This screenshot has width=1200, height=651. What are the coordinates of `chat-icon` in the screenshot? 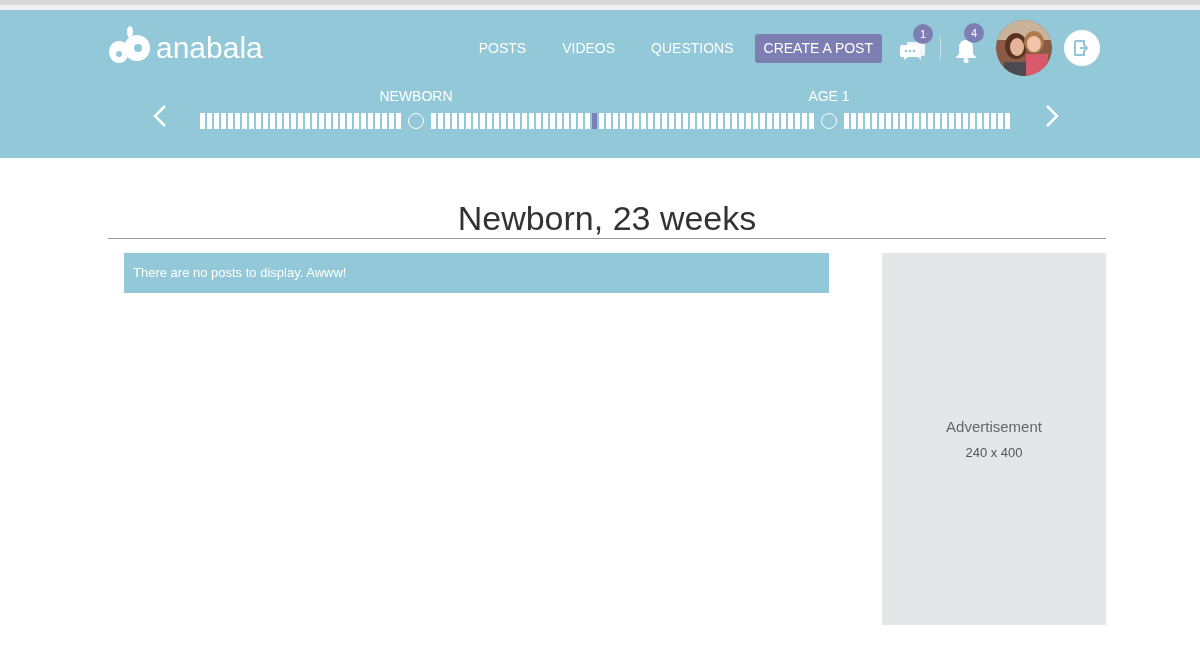 It's located at (913, 51).